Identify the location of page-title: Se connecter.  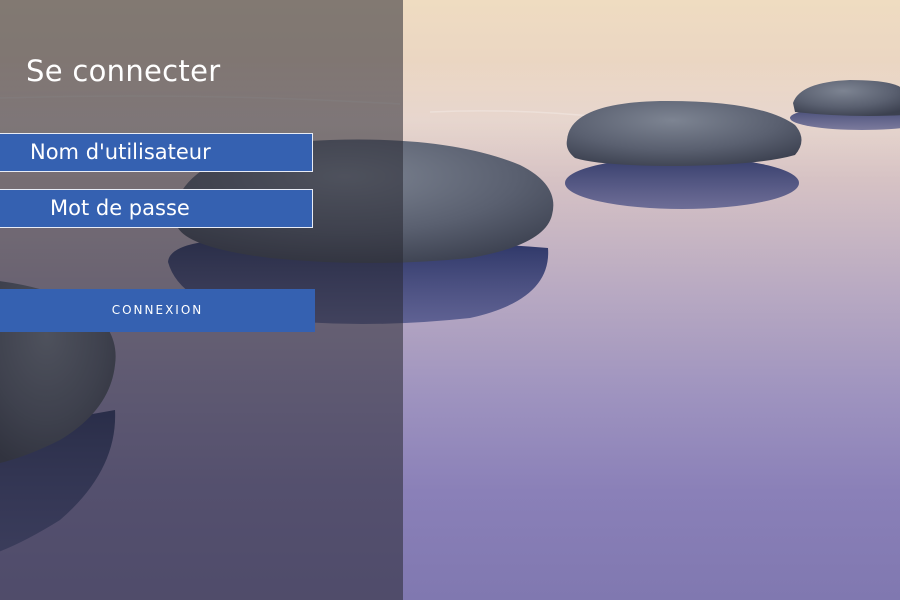
(123, 71).